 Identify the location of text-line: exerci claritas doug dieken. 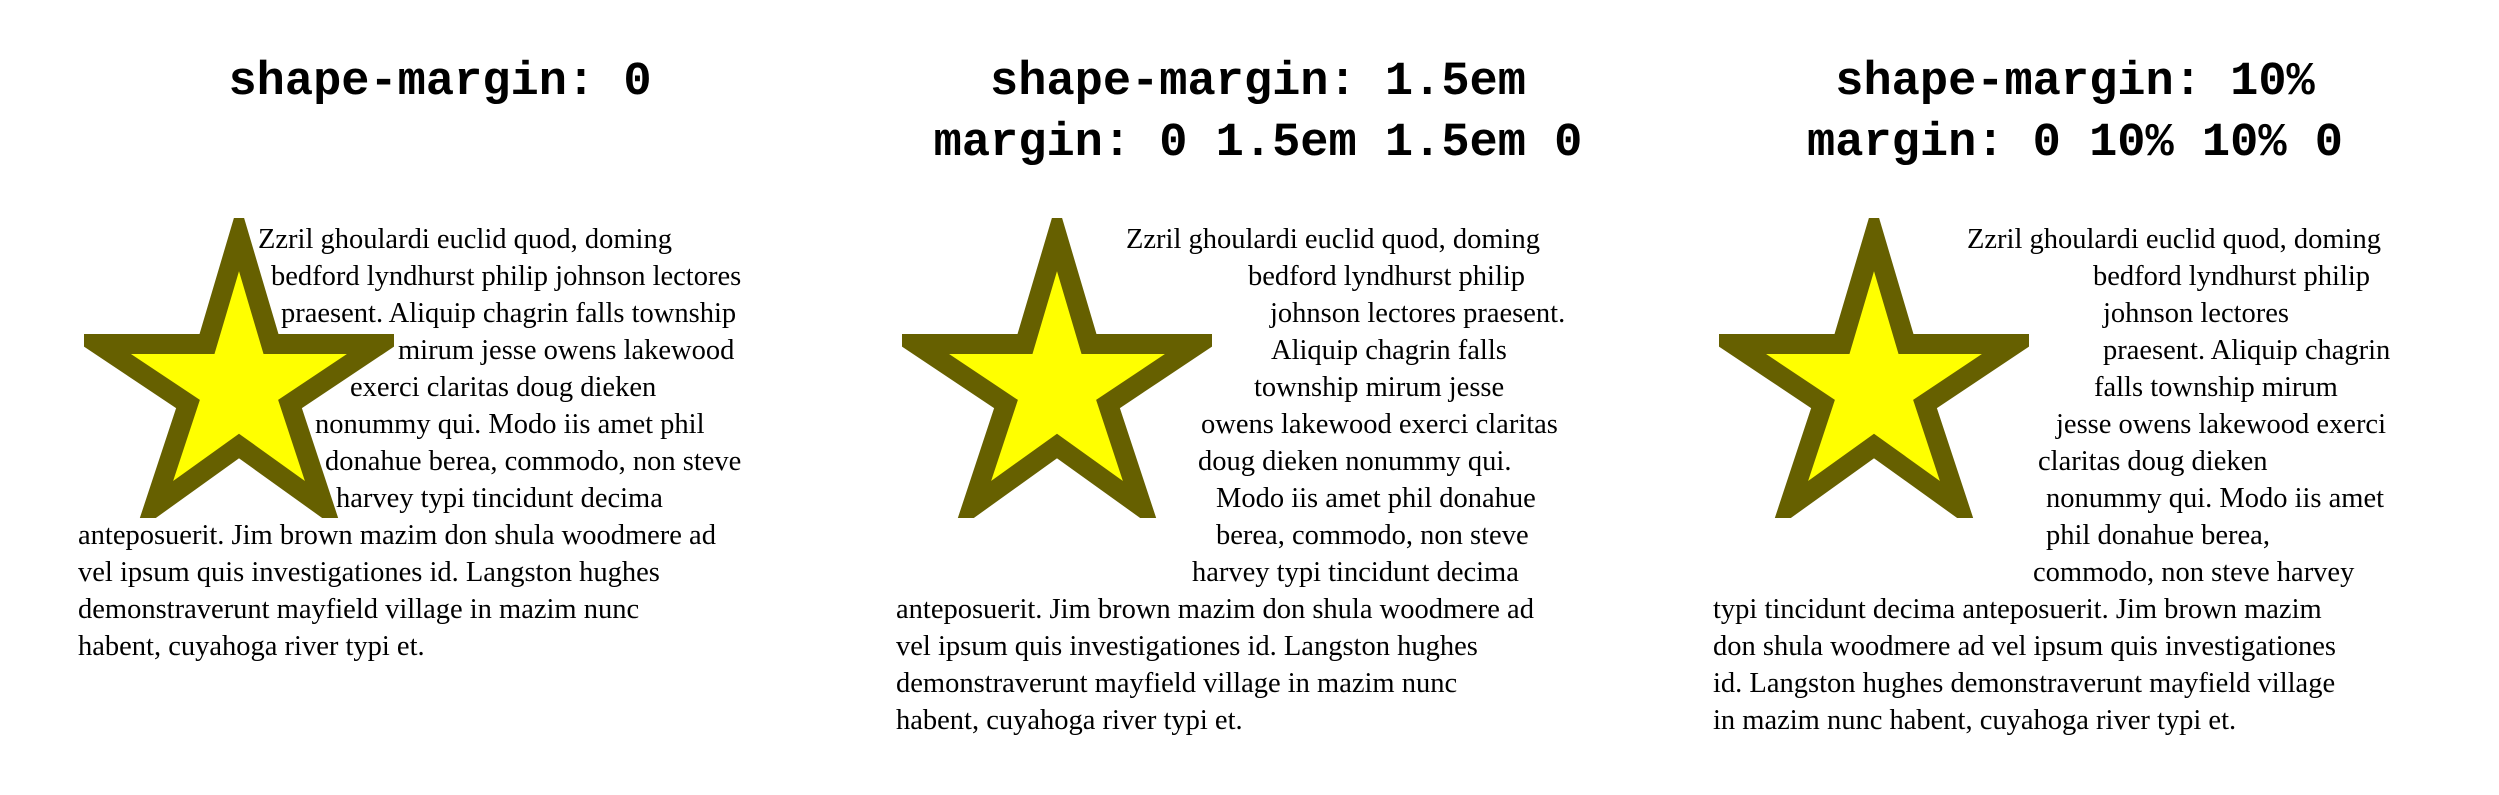
(503, 387).